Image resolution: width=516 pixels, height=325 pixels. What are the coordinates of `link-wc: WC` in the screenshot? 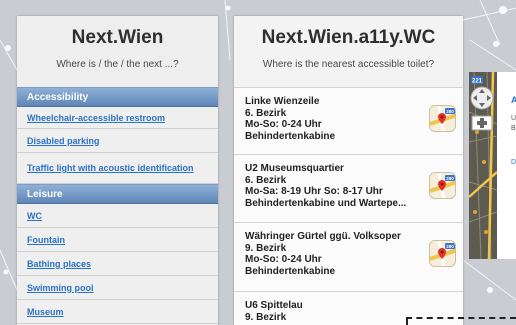 It's located at (34, 216).